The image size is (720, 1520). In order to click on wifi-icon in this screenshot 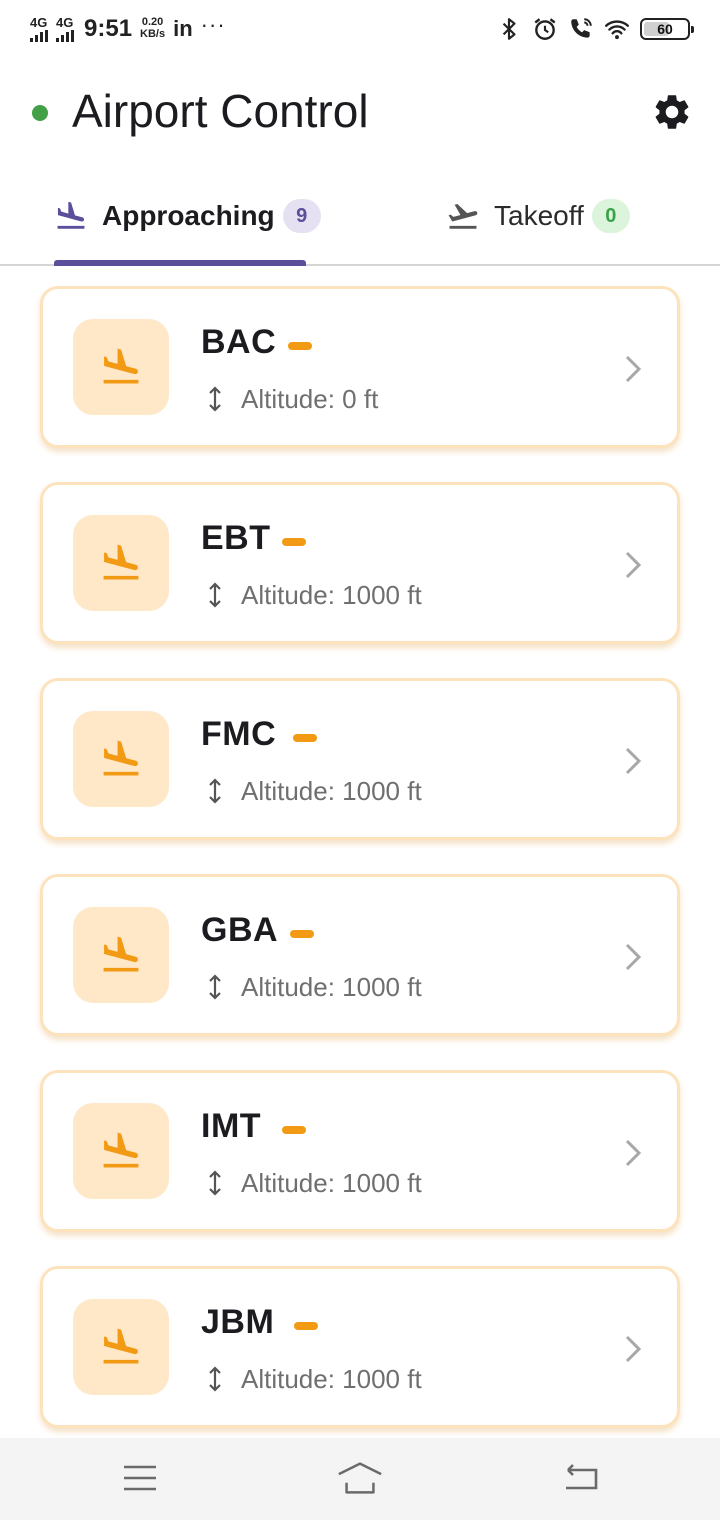, I will do `click(617, 30)`.